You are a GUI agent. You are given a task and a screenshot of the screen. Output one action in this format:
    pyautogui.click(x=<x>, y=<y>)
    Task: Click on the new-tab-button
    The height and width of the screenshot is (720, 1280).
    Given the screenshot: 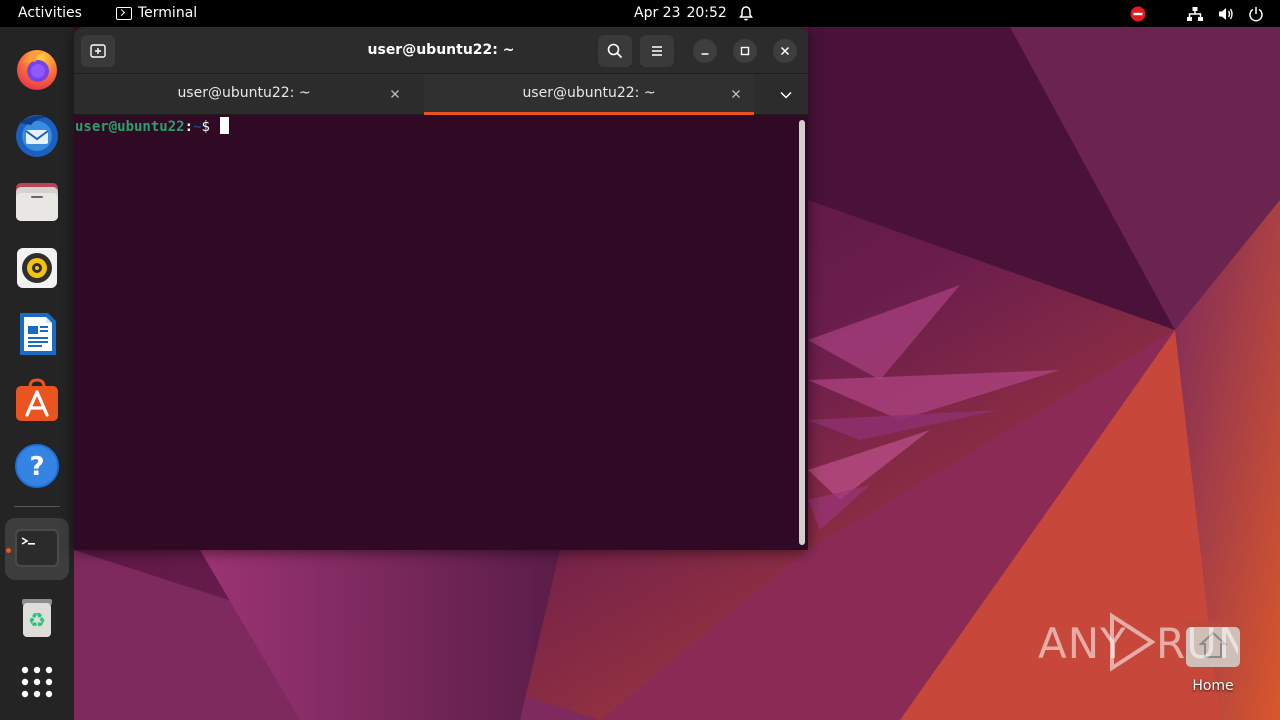 What is the action you would take?
    pyautogui.click(x=98, y=51)
    